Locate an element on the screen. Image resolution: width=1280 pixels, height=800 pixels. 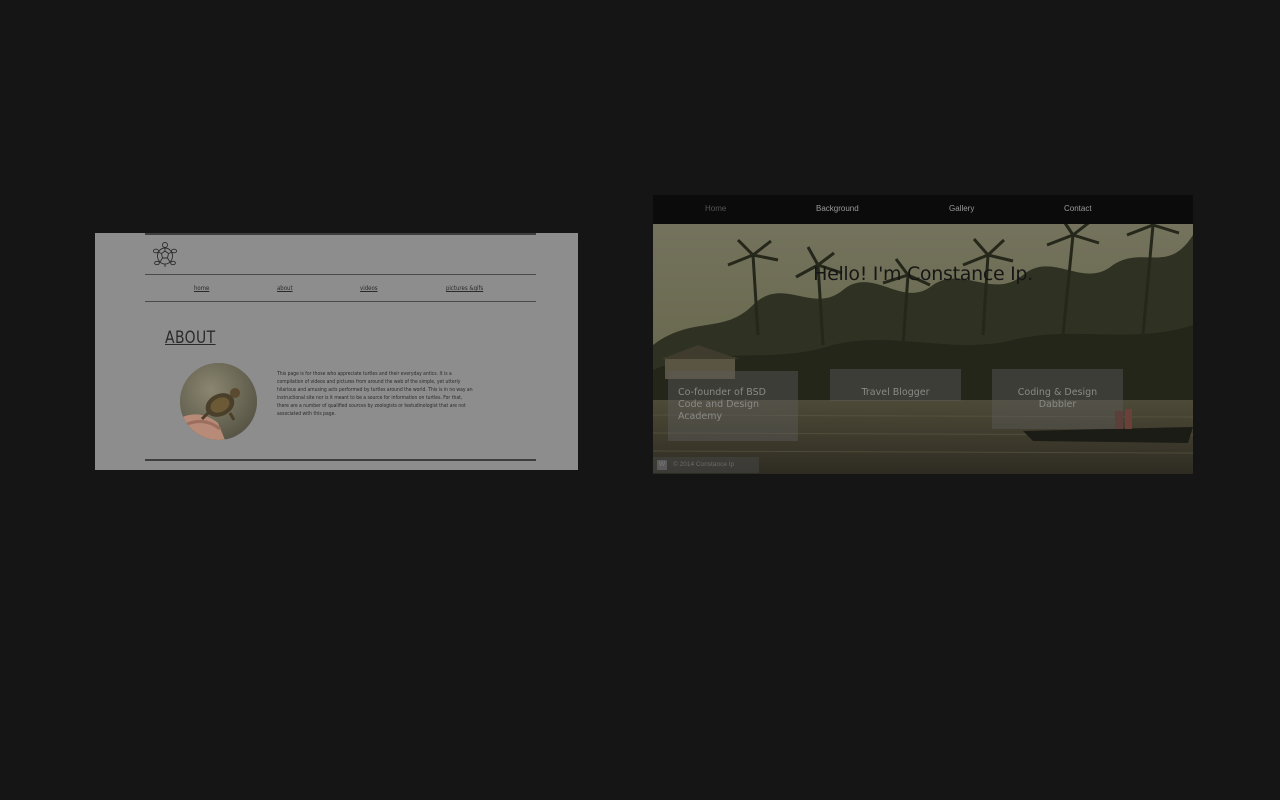
nav-bottom-divider is located at coordinates (340, 301).